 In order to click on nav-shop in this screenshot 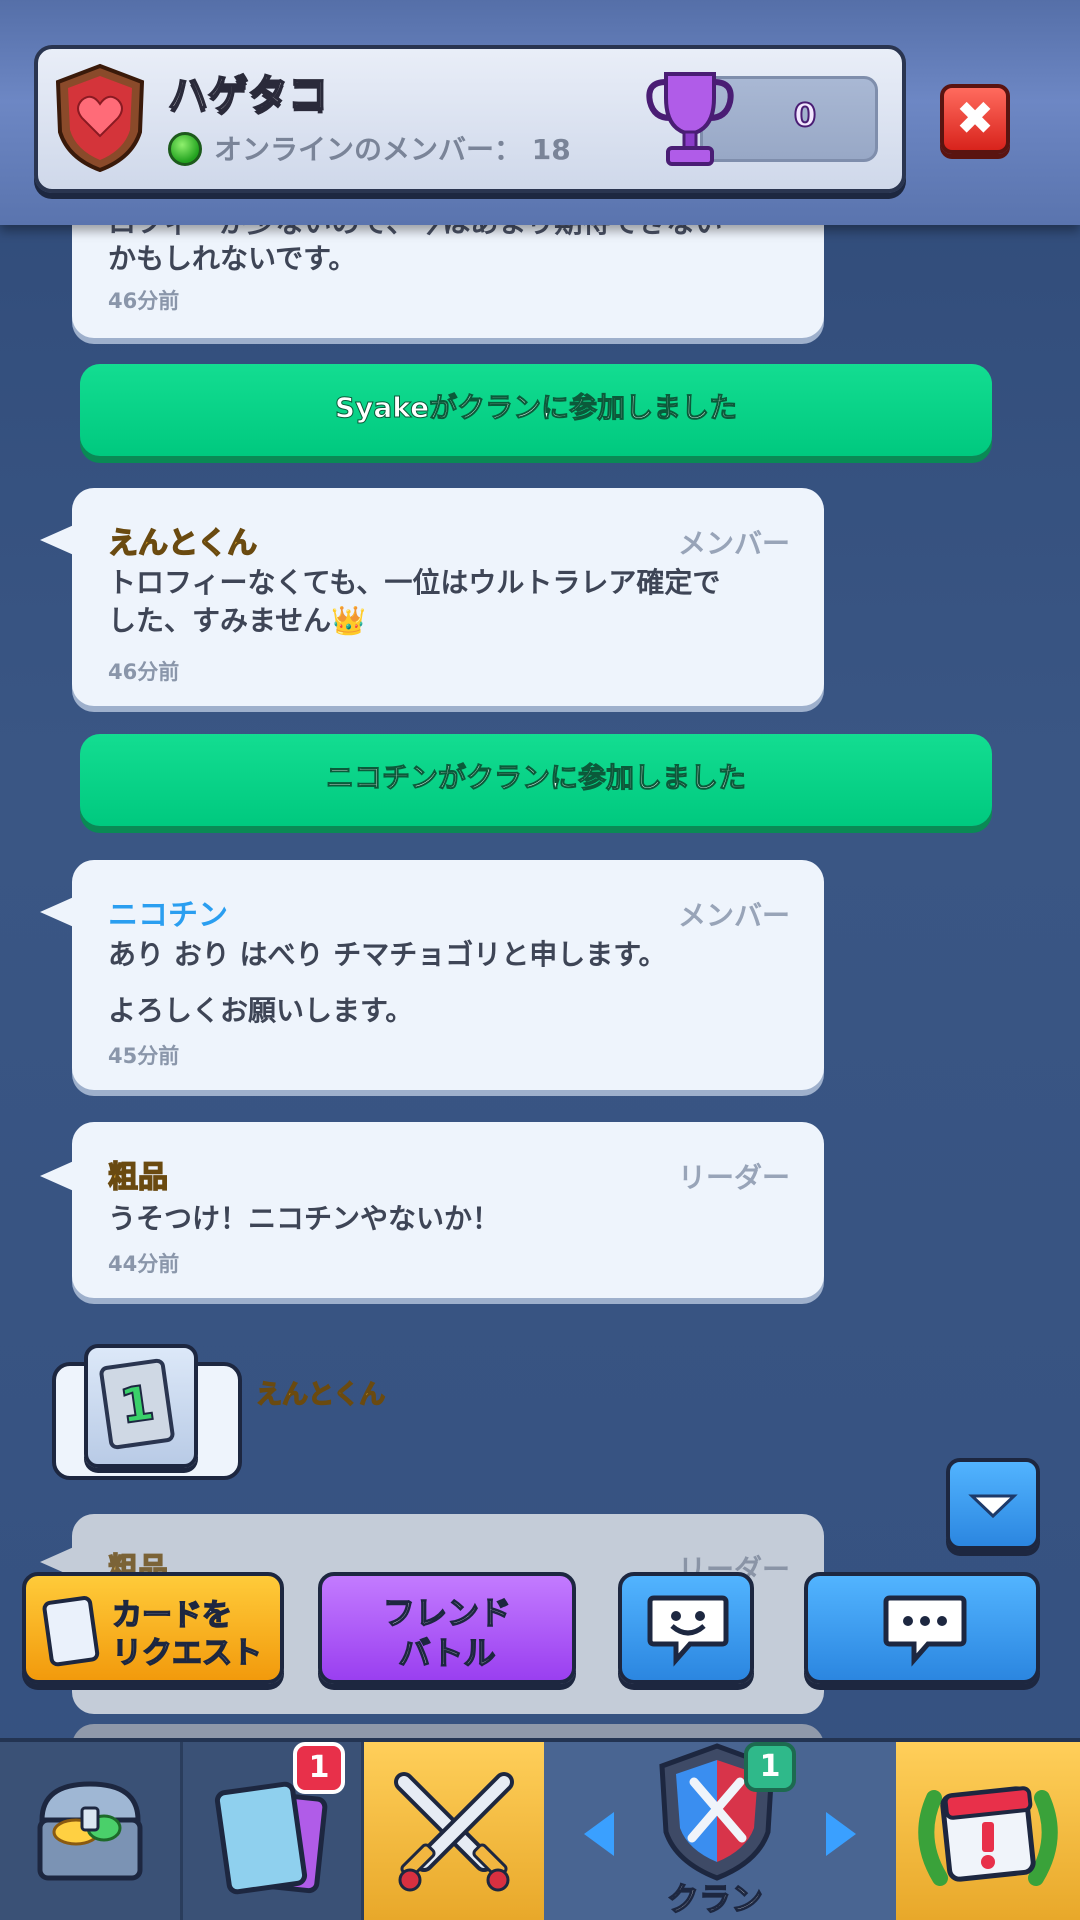, I will do `click(90, 1831)`.